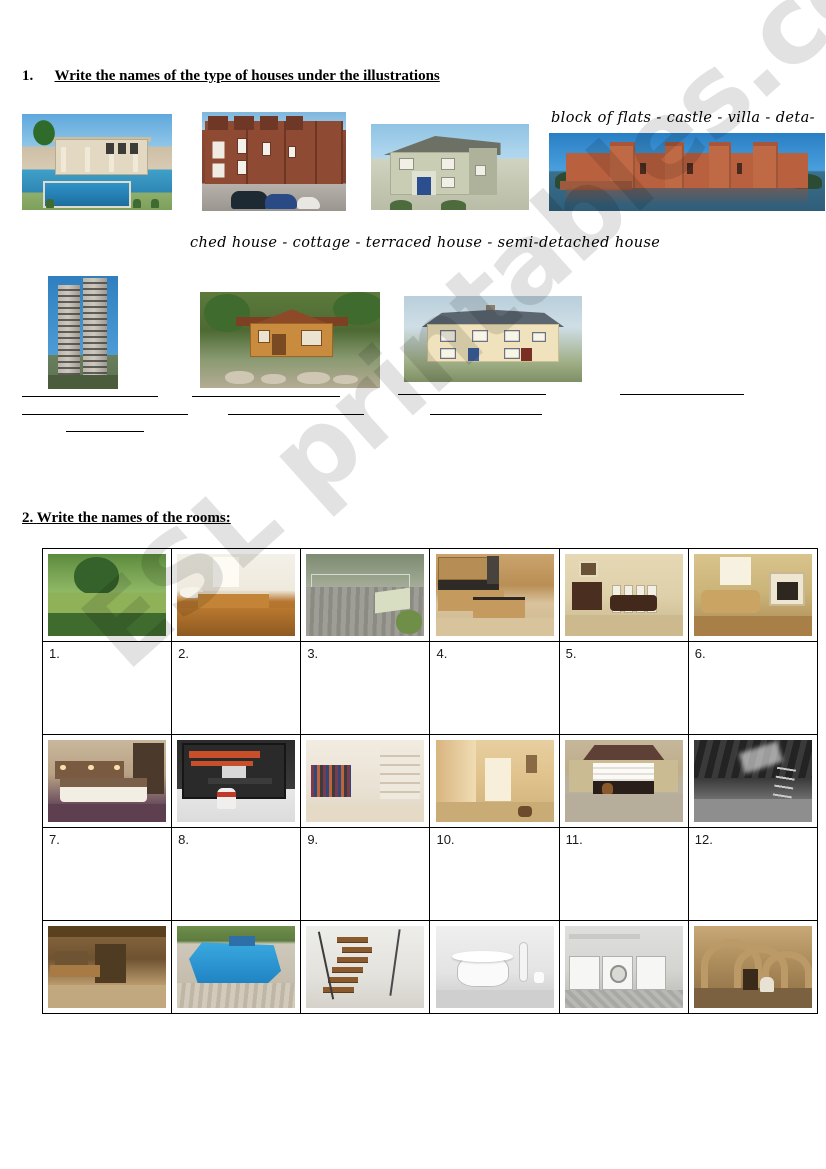 This screenshot has width=826, height=1169. Describe the element at coordinates (442, 653) in the screenshot. I see `room-number-label: 4.` at that location.